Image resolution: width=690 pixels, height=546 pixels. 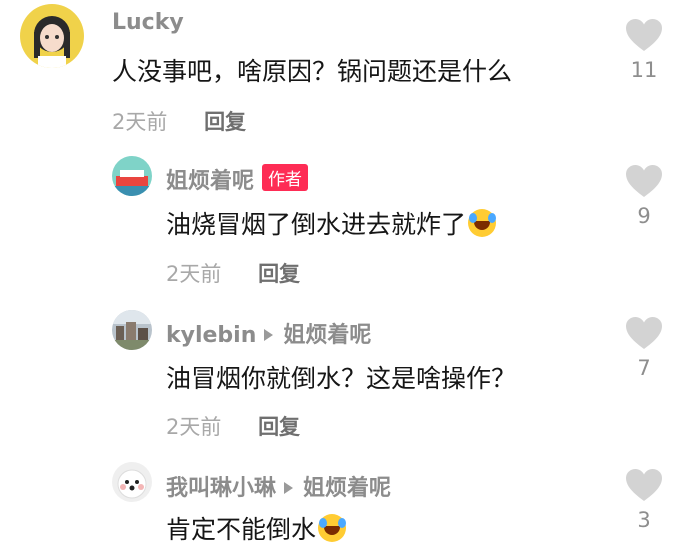 What do you see at coordinates (644, 70) in the screenshot?
I see `like-count: 11` at bounding box center [644, 70].